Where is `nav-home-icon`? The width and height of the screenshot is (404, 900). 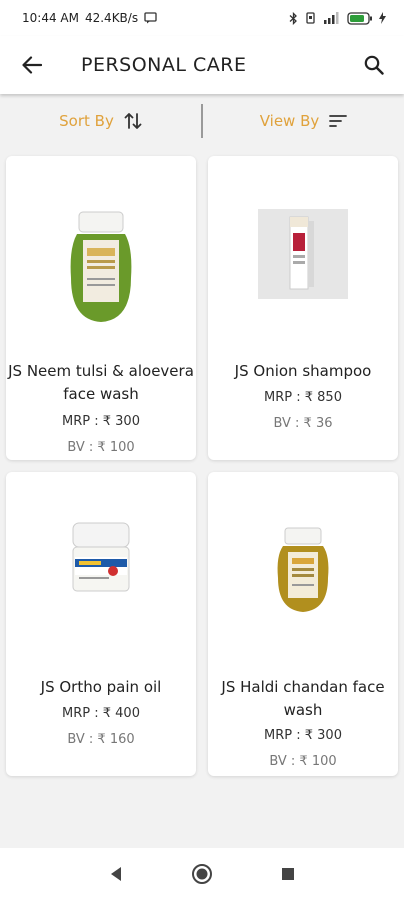
nav-home-icon is located at coordinates (202, 874).